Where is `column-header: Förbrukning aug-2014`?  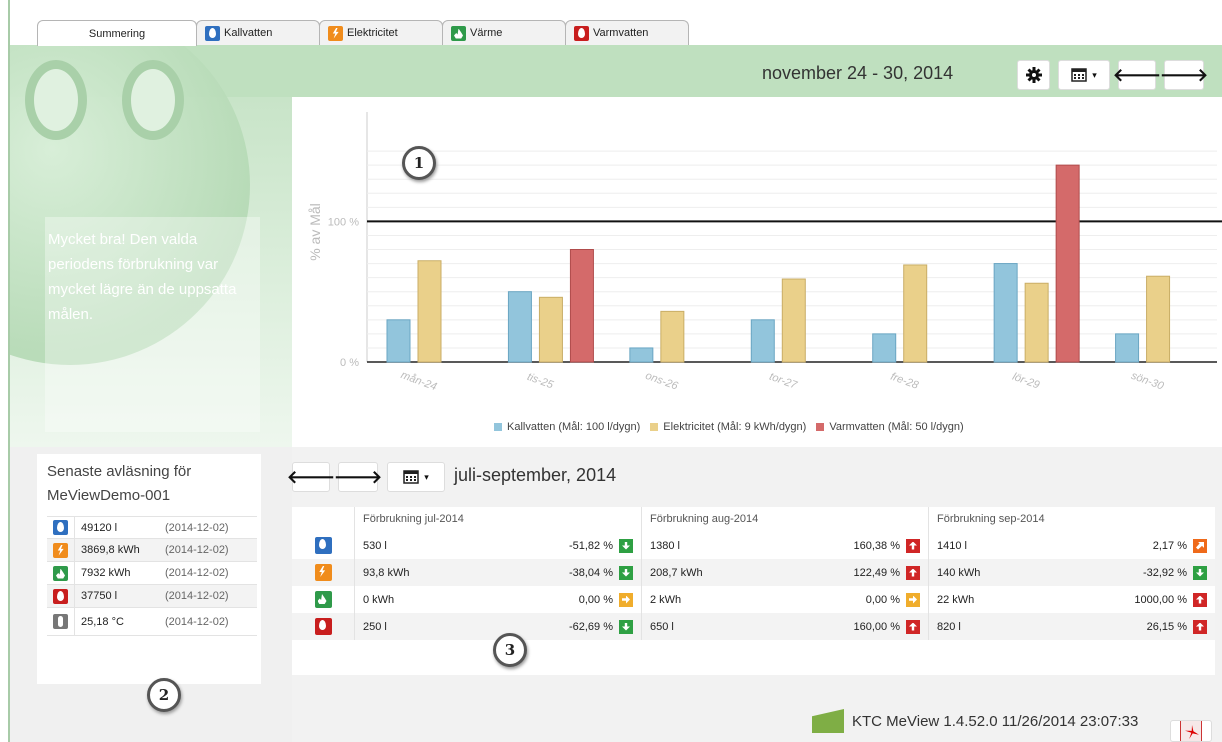 column-header: Förbrukning aug-2014 is located at coordinates (784, 519).